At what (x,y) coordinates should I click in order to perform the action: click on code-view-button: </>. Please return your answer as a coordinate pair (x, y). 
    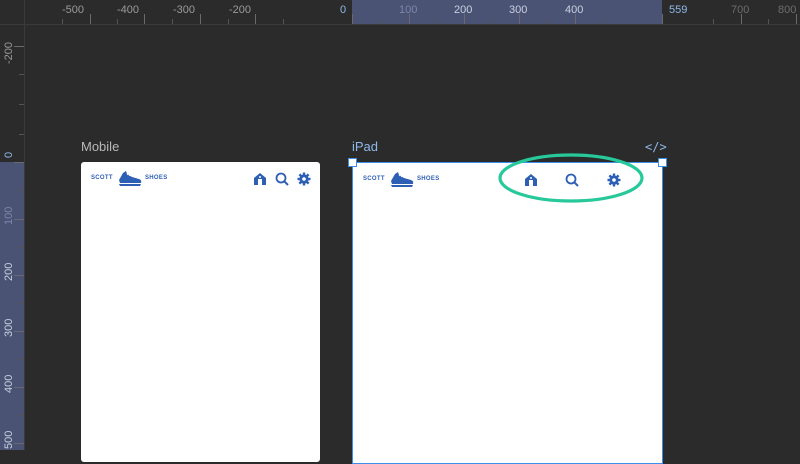
    Looking at the image, I should click on (656, 147).